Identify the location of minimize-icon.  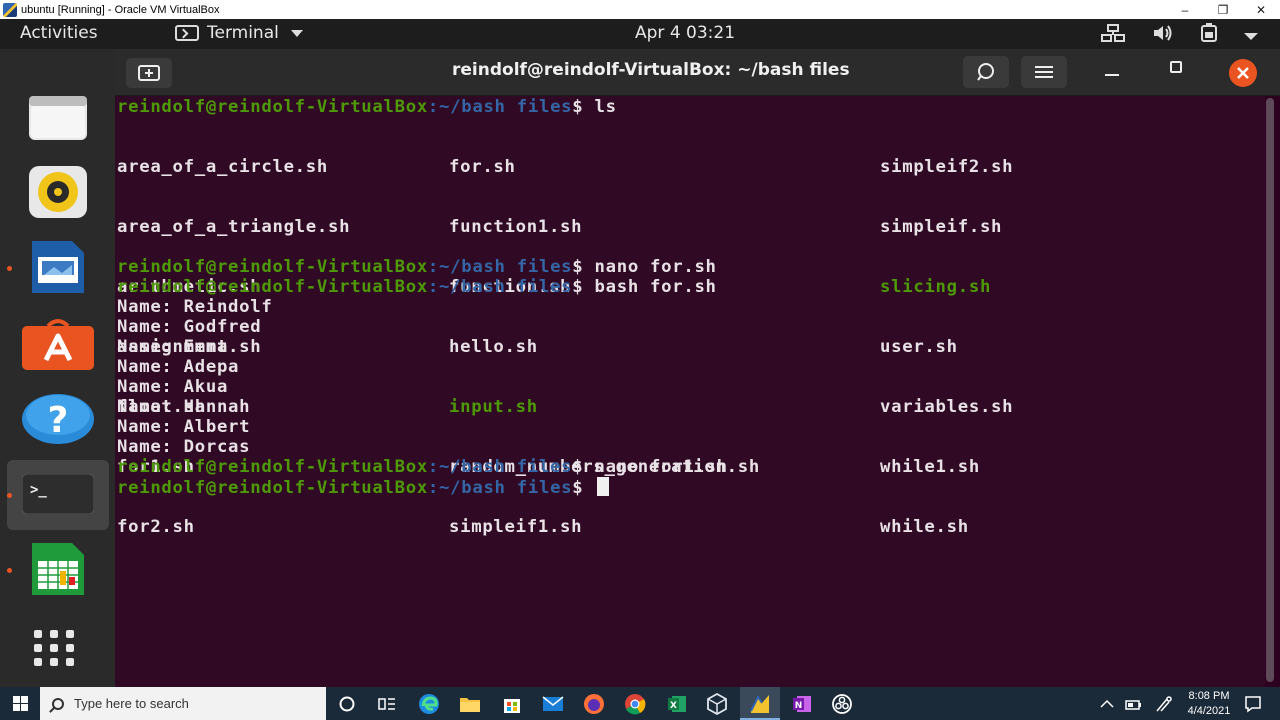
(1112, 75).